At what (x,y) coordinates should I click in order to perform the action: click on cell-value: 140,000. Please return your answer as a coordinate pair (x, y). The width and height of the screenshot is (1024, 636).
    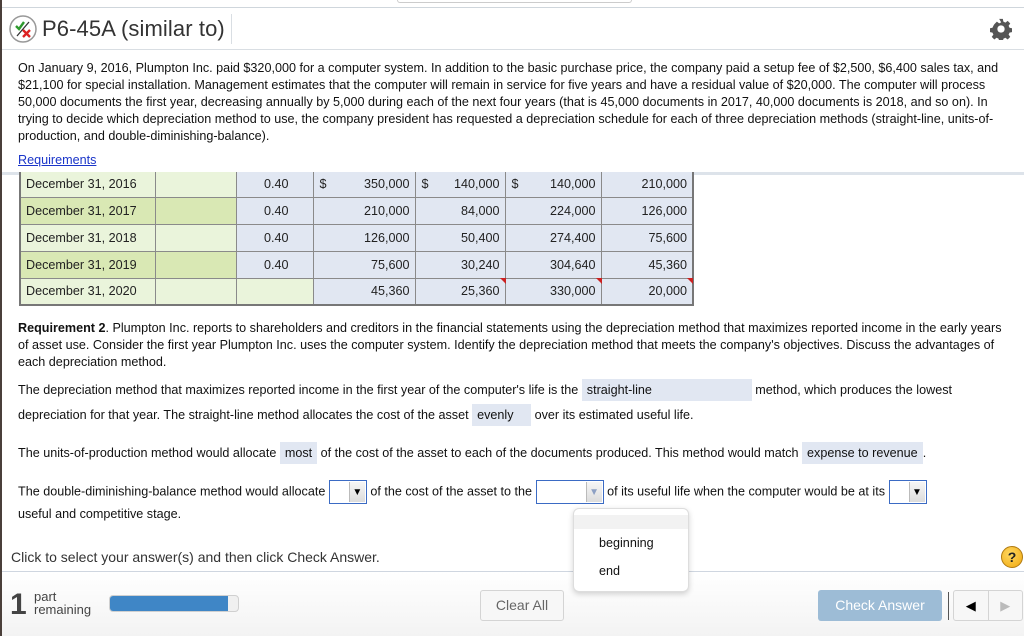
    Looking at the image, I should click on (476, 184).